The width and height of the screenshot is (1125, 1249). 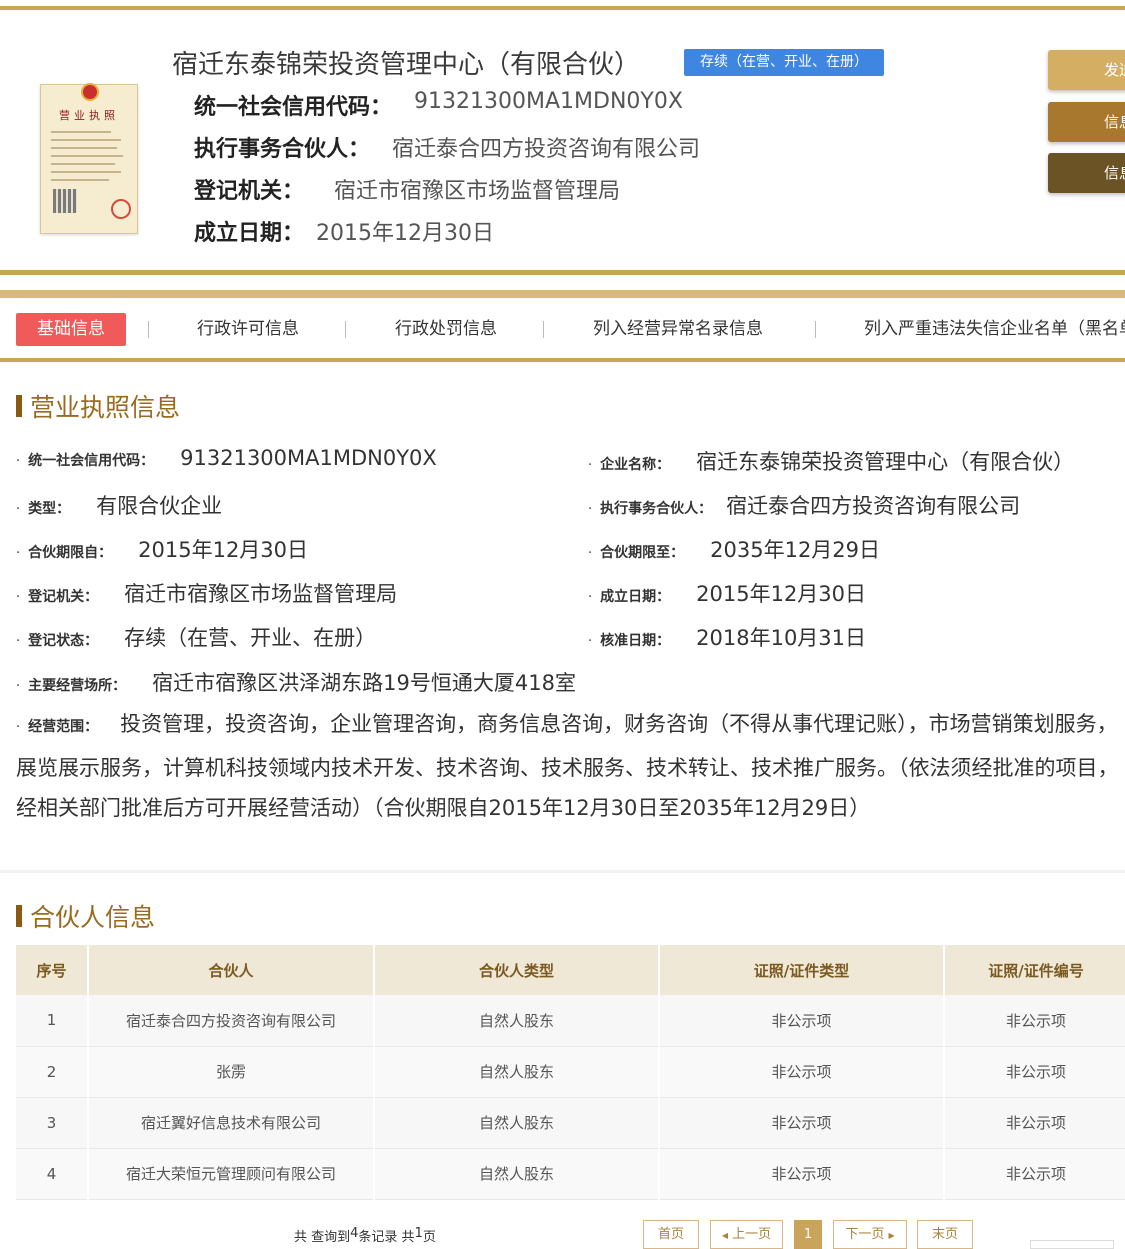 What do you see at coordinates (438, 105) in the screenshot?
I see `header-credit-code: 统一社会信用代码： 91321300MA1MDN0Y0X` at bounding box center [438, 105].